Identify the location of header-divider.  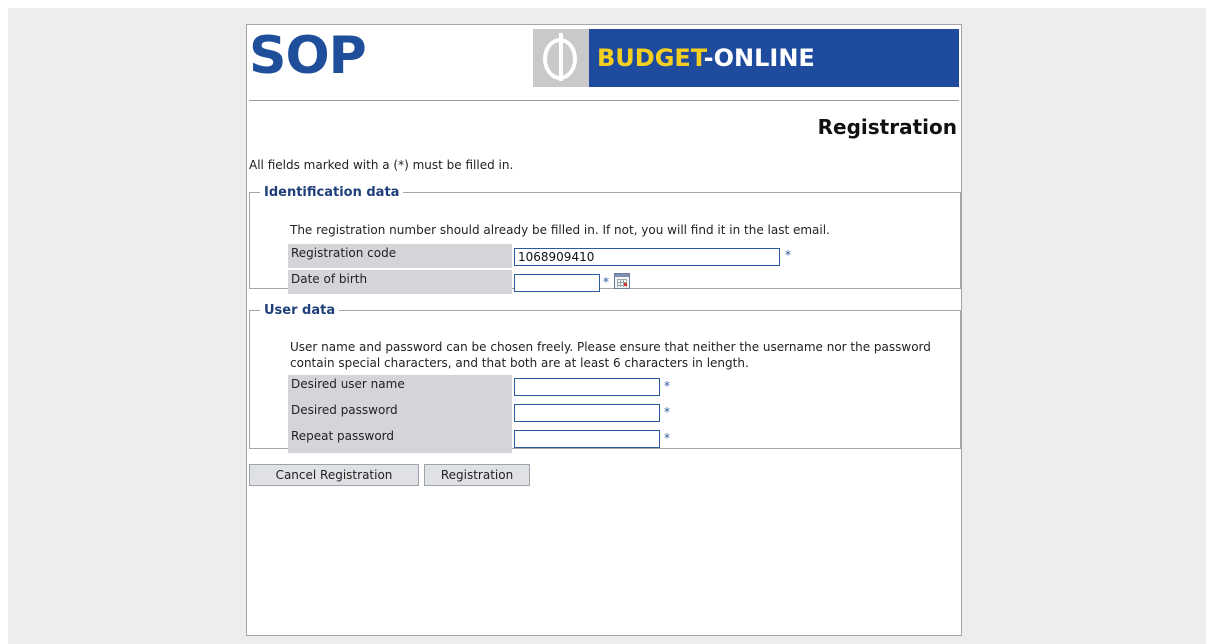
(604, 100).